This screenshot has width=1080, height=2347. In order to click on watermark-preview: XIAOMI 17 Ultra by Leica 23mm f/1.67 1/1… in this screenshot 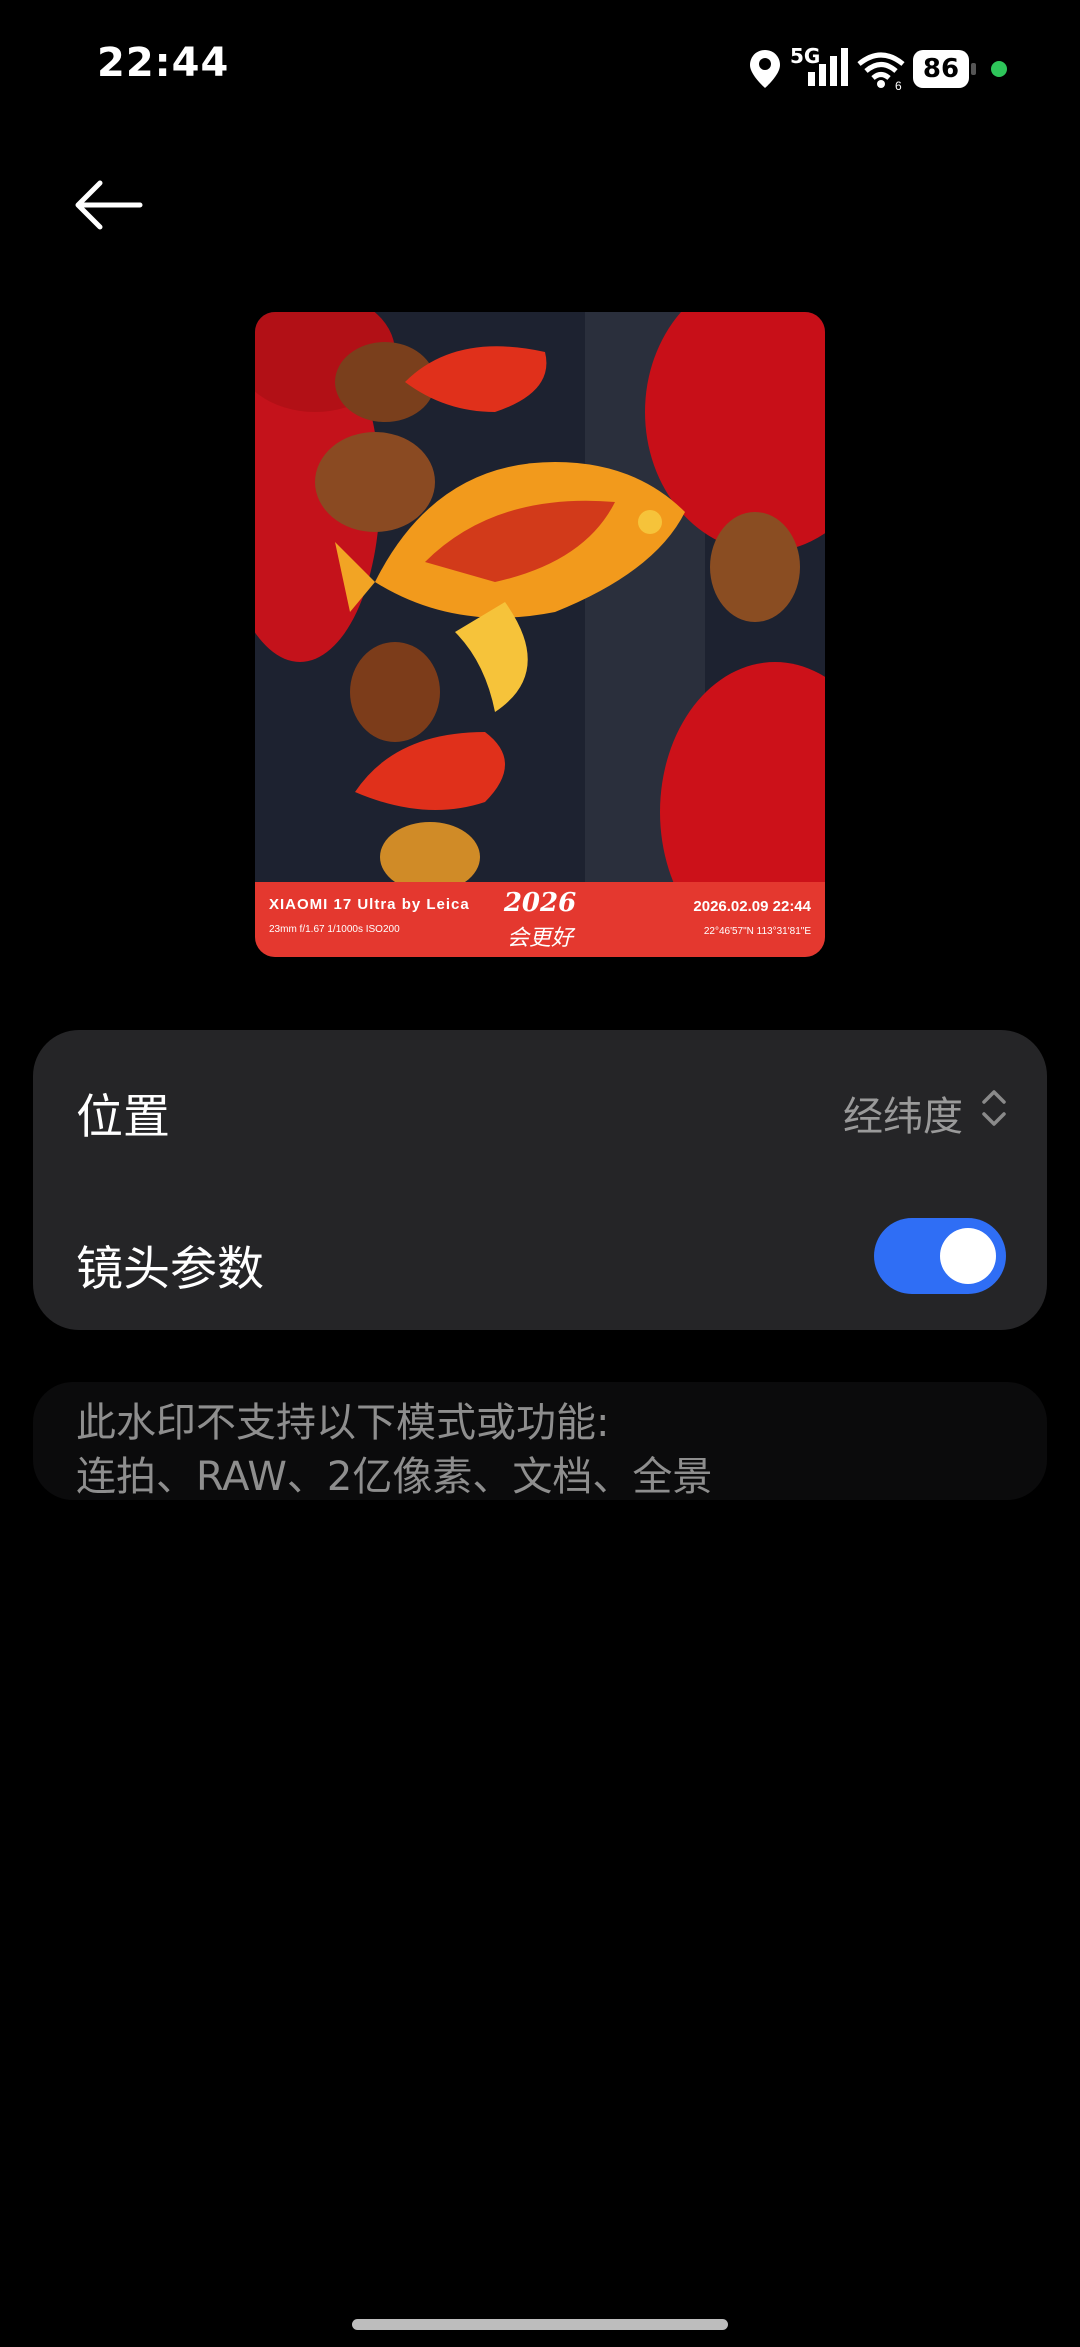, I will do `click(540, 634)`.